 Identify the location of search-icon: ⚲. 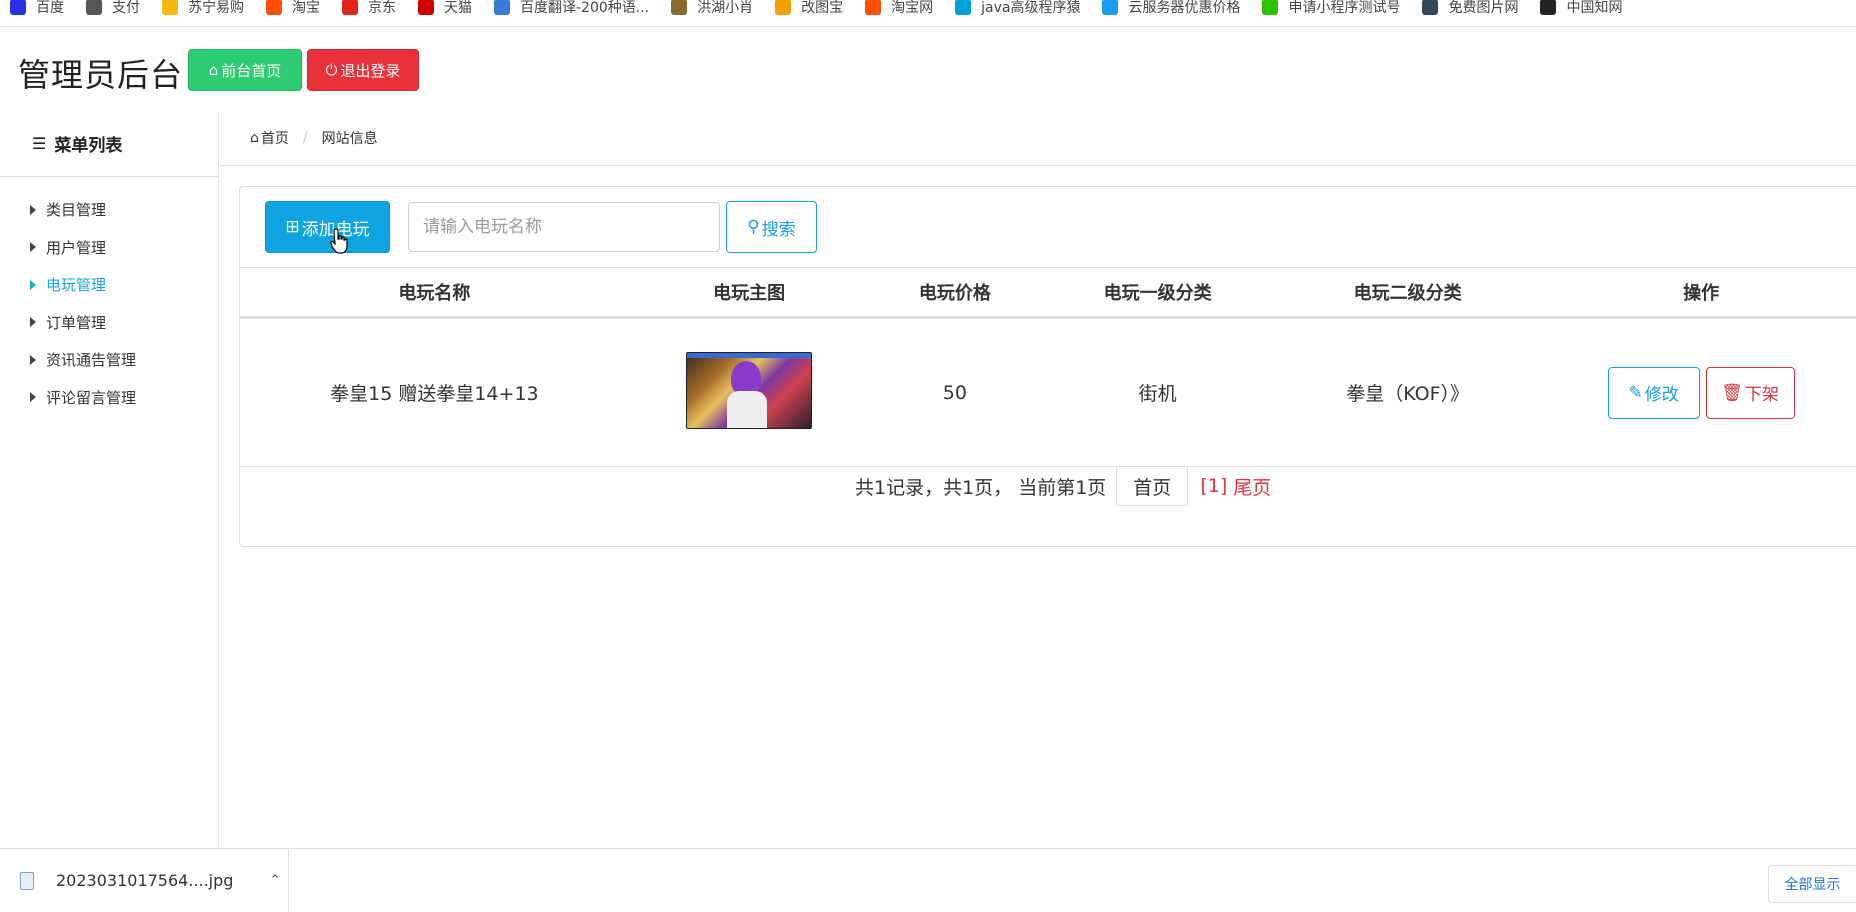
(753, 227).